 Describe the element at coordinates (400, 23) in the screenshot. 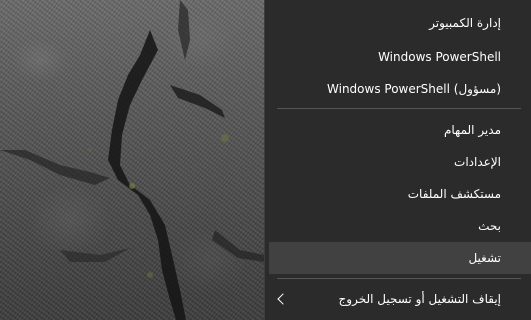

I see `menu-item-computer-management: إدارة الكمبيوتر` at that location.